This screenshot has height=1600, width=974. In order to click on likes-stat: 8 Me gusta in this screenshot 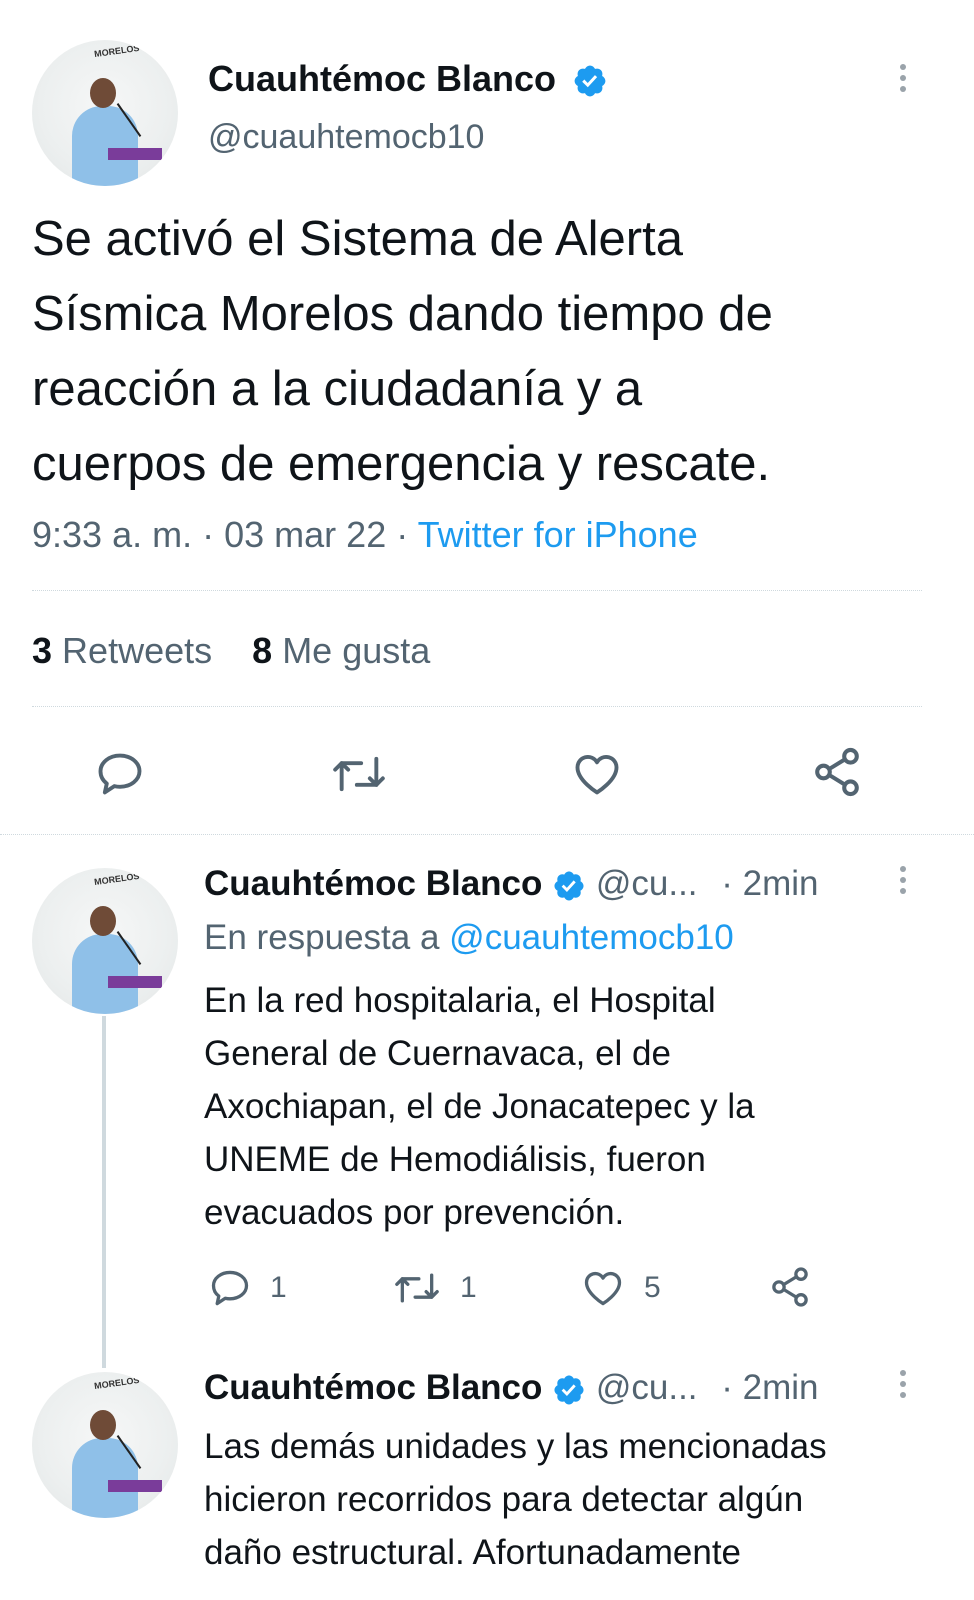, I will do `click(341, 650)`.